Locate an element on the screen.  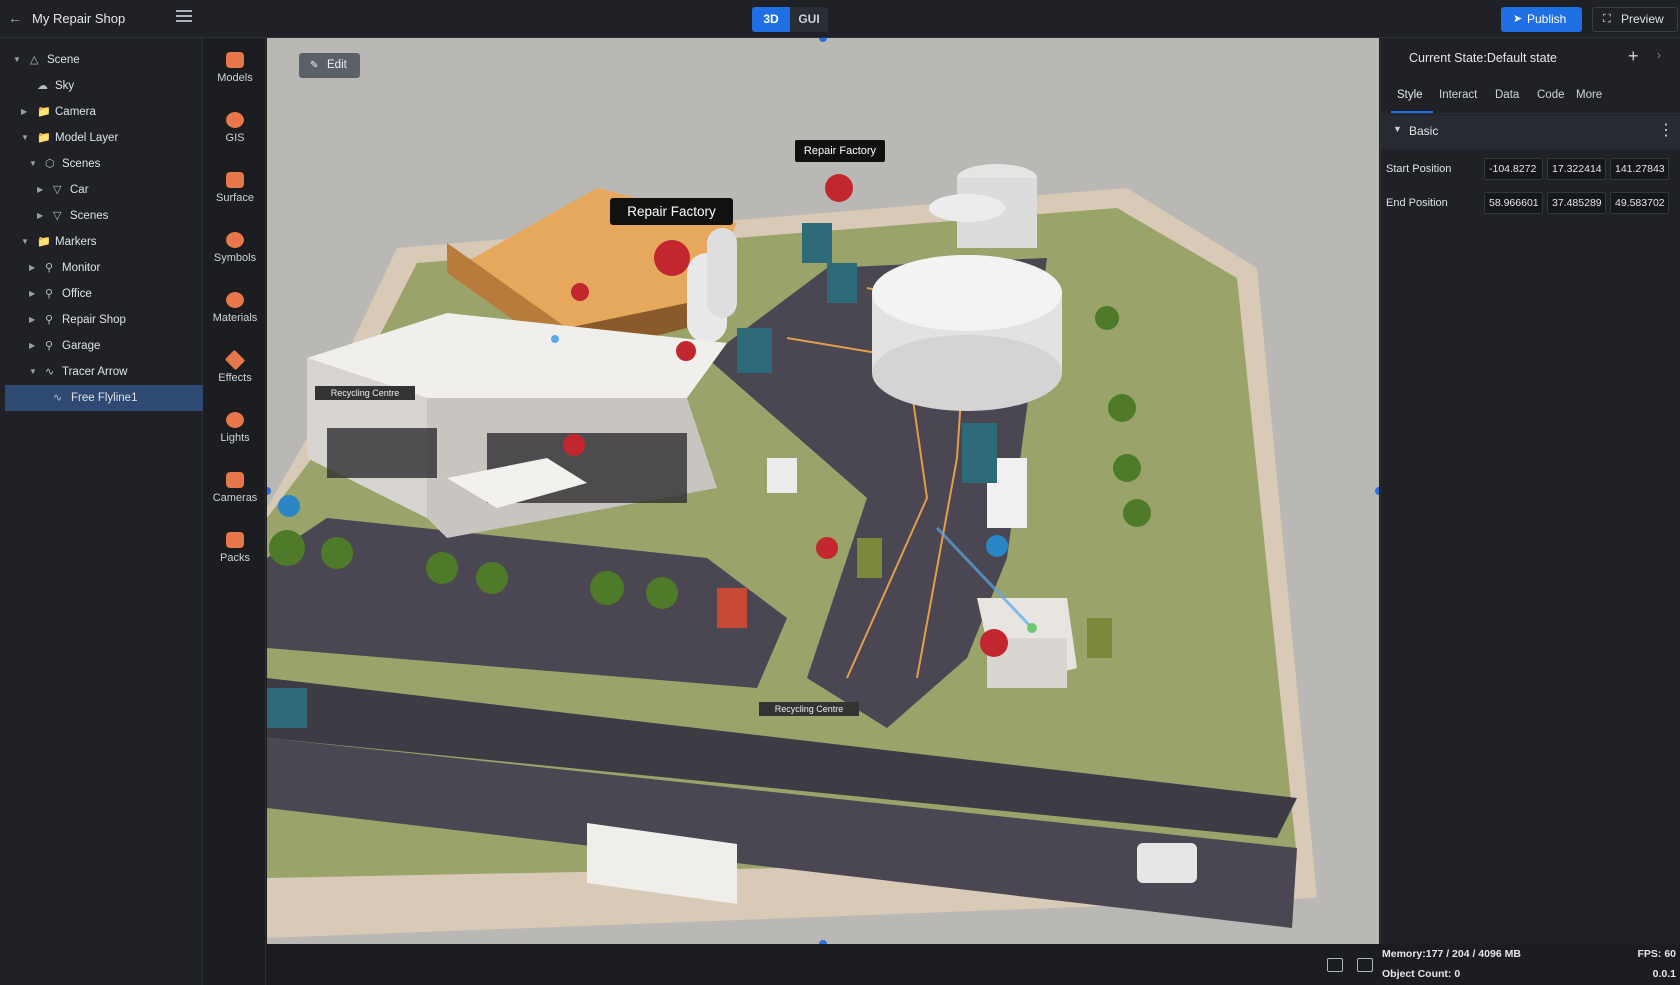
tree-item-camera: ▶ 📁 Camera is located at coordinates (104, 112).